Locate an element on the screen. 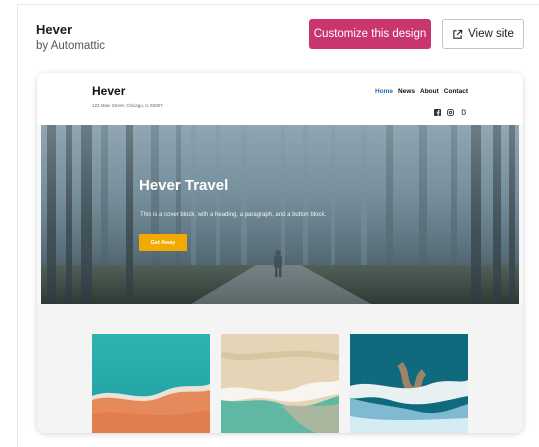  preview-hero-button: Get Away is located at coordinates (163, 242).